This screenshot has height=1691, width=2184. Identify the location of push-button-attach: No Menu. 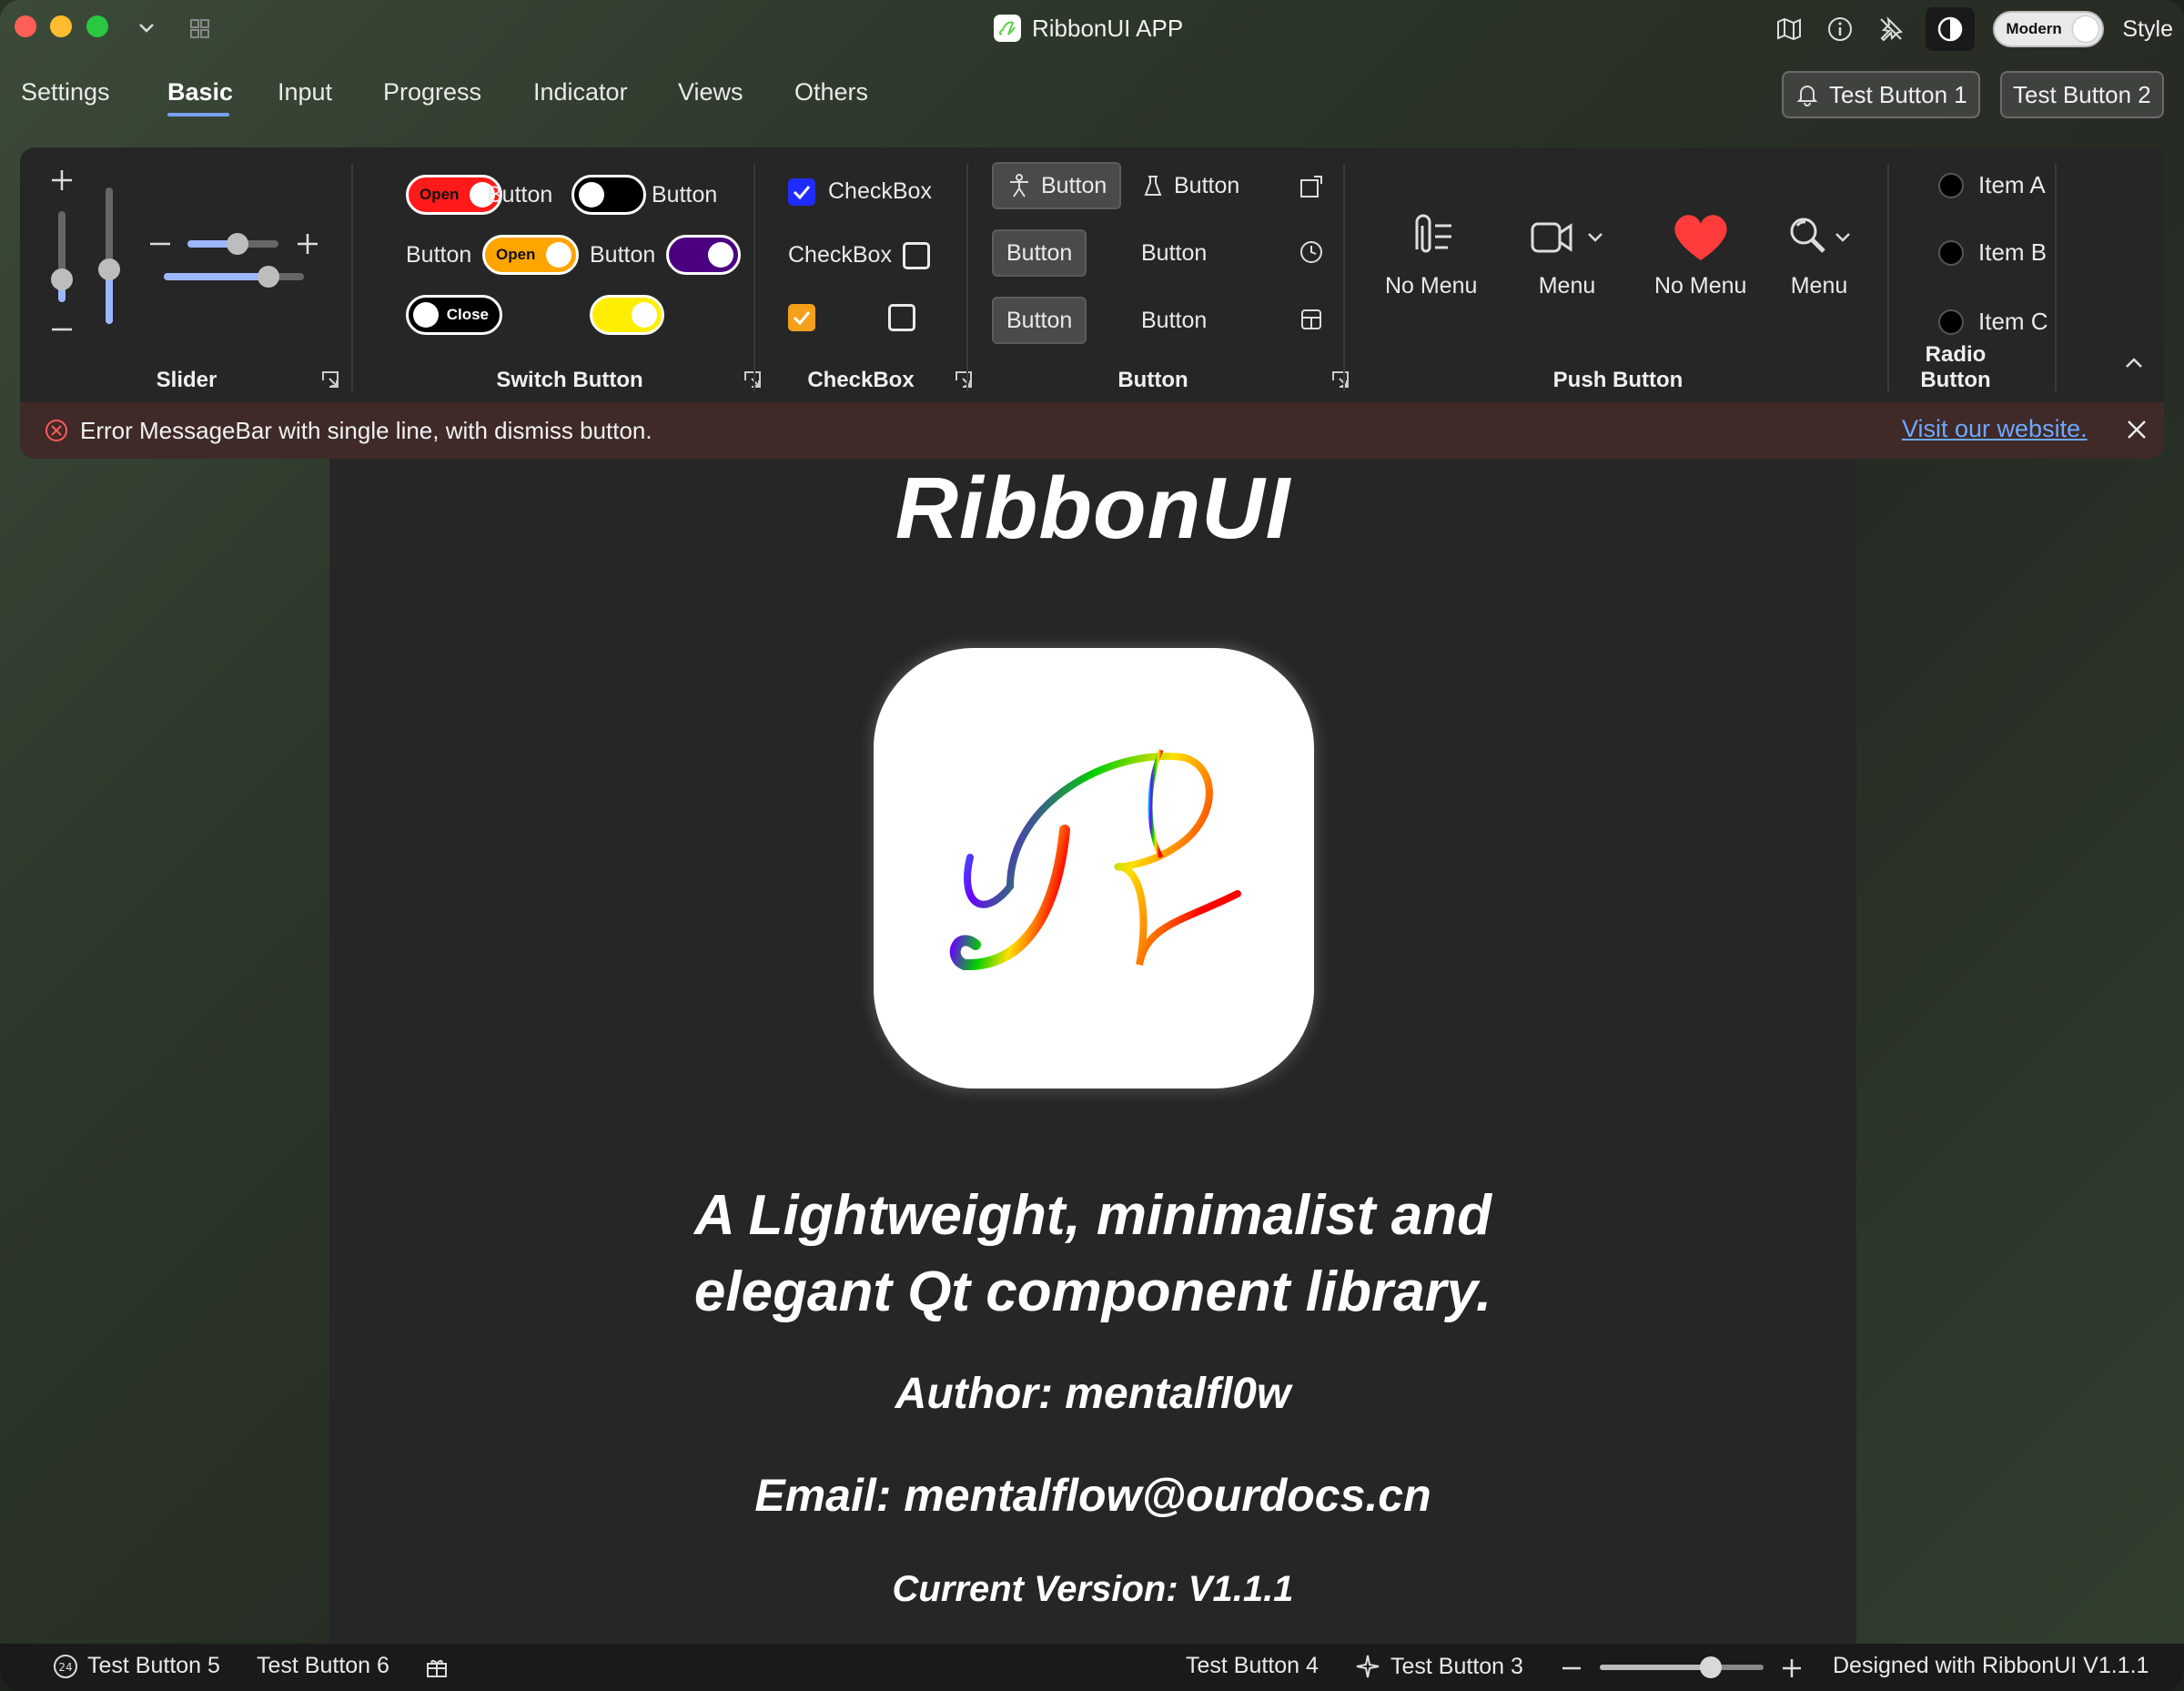
(1431, 253).